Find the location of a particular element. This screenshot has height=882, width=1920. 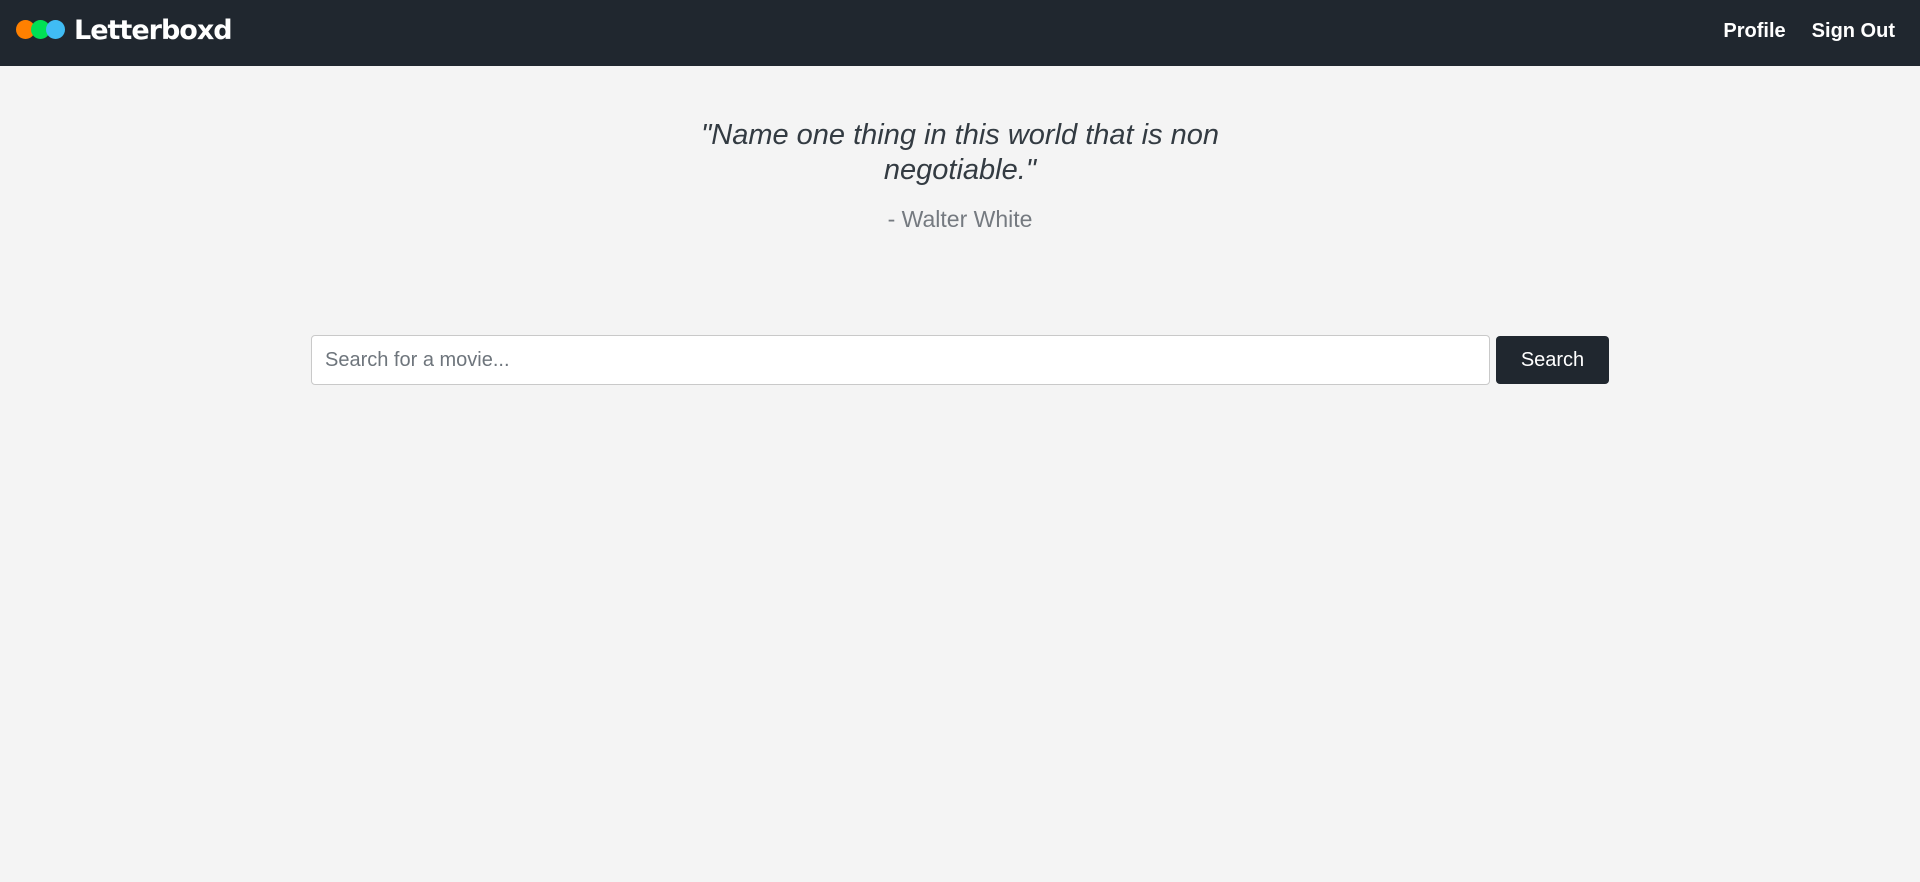

blue-dot is located at coordinates (55, 29).